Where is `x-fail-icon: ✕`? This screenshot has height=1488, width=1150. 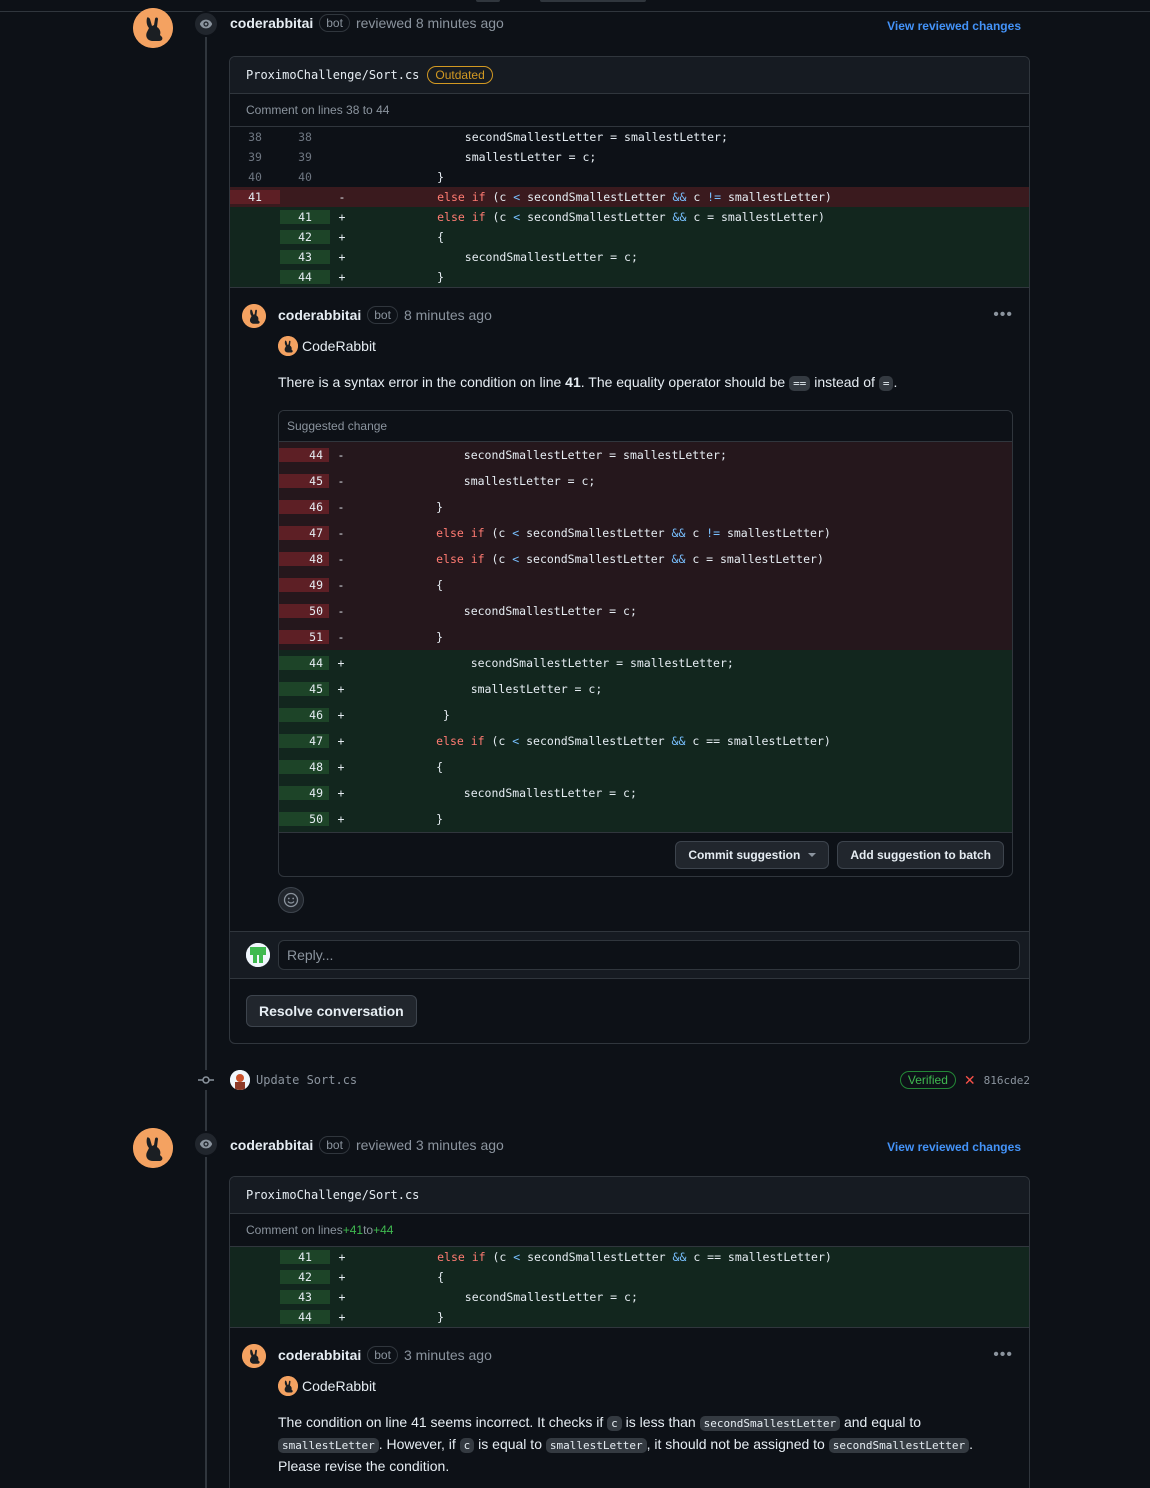
x-fail-icon: ✕ is located at coordinates (970, 1080).